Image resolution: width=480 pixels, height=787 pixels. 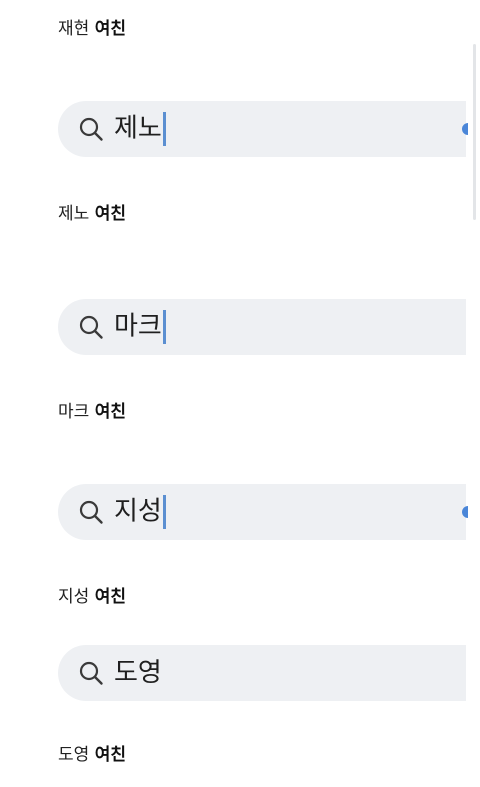 I want to click on search-query-text: 제노, so click(x=138, y=128).